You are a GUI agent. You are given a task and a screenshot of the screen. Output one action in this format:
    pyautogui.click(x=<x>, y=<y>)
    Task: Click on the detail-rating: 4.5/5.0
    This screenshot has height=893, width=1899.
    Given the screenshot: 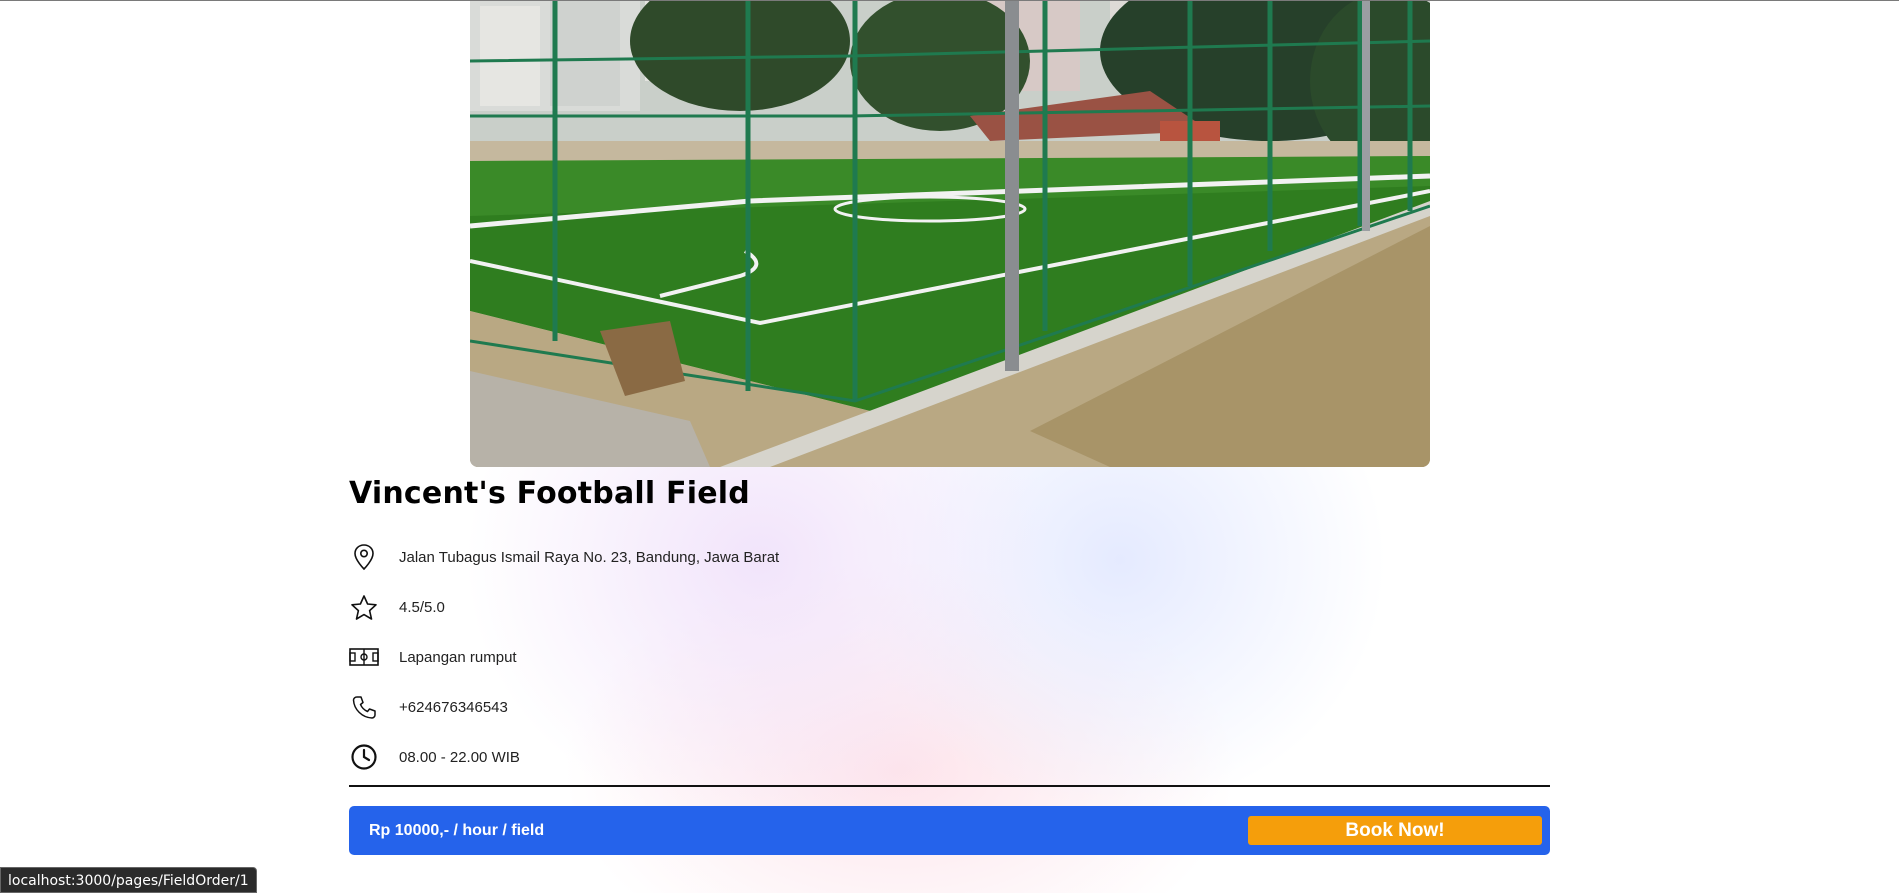 What is the action you would take?
    pyautogui.click(x=849, y=607)
    